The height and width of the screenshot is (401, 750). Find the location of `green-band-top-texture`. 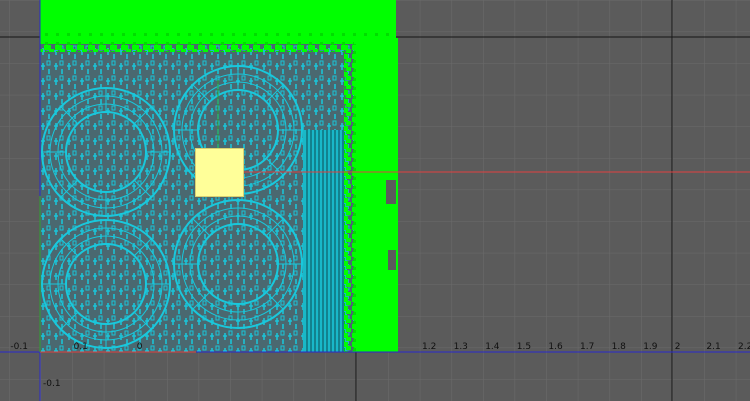

green-band-top-texture is located at coordinates (218, 41).